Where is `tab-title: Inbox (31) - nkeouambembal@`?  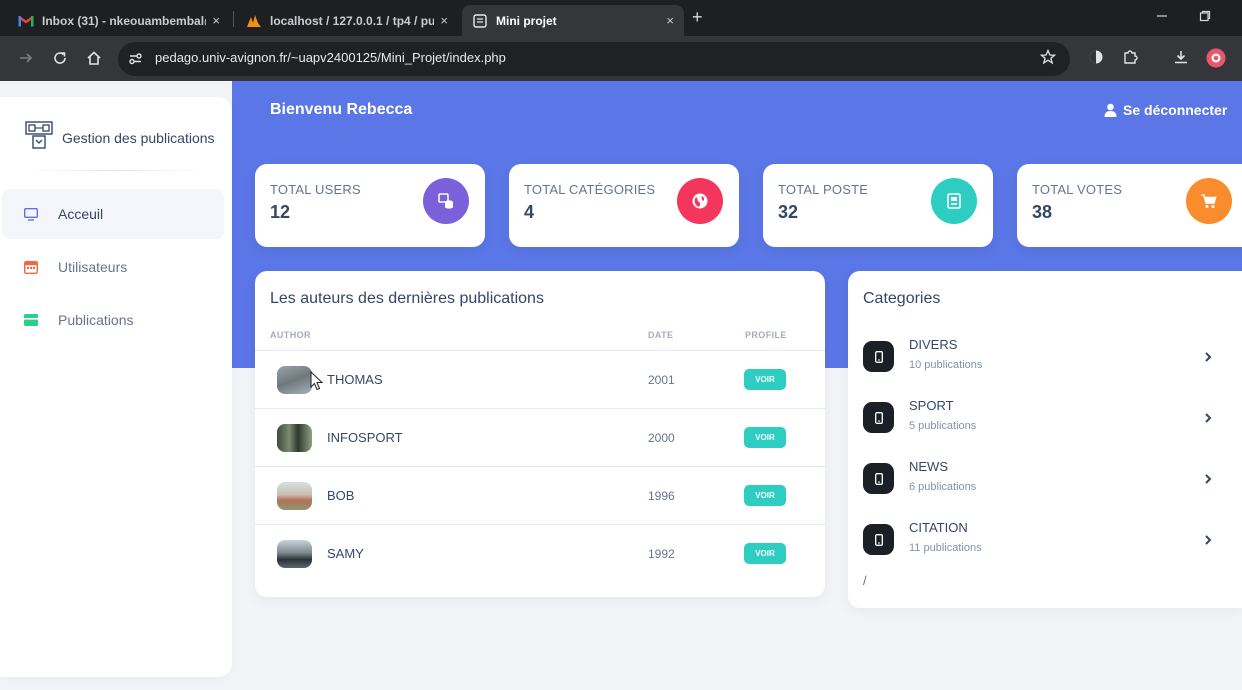
tab-title: Inbox (31) - nkeouambembal@ is located at coordinates (124, 20).